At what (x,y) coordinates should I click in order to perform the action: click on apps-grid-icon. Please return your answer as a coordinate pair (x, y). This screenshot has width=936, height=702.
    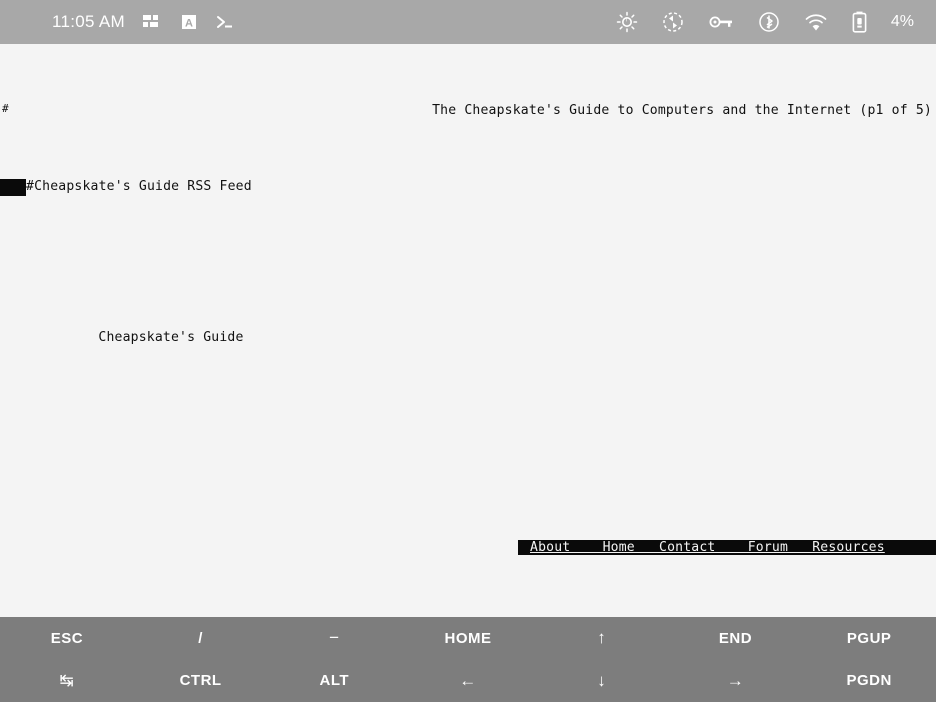
    Looking at the image, I should click on (152, 22).